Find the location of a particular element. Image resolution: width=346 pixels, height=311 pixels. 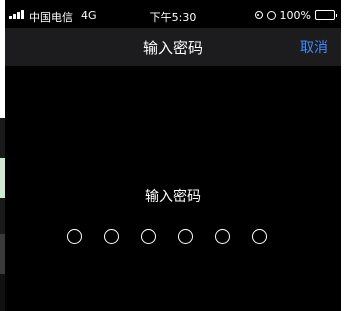

status-right: 100% is located at coordinates (295, 15).